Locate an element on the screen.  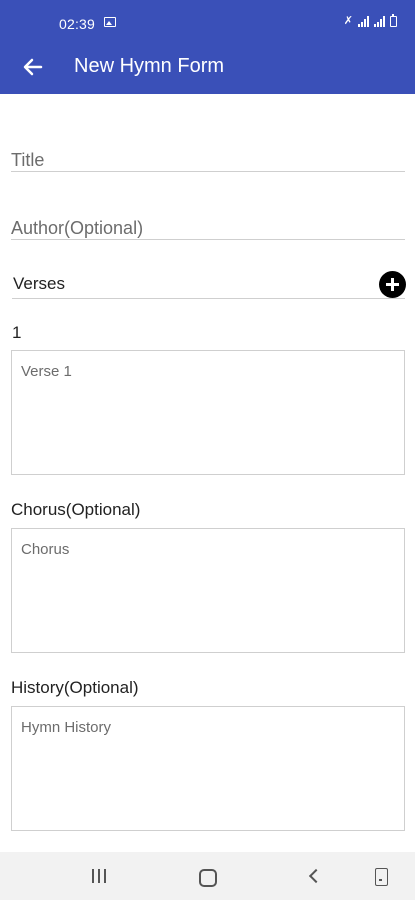
image-icon is located at coordinates (110, 22).